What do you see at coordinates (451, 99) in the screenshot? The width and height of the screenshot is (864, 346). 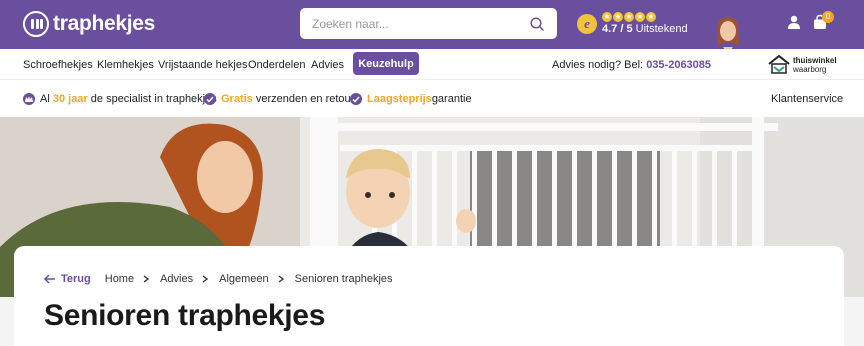 I see `usp-text: garantie` at bounding box center [451, 99].